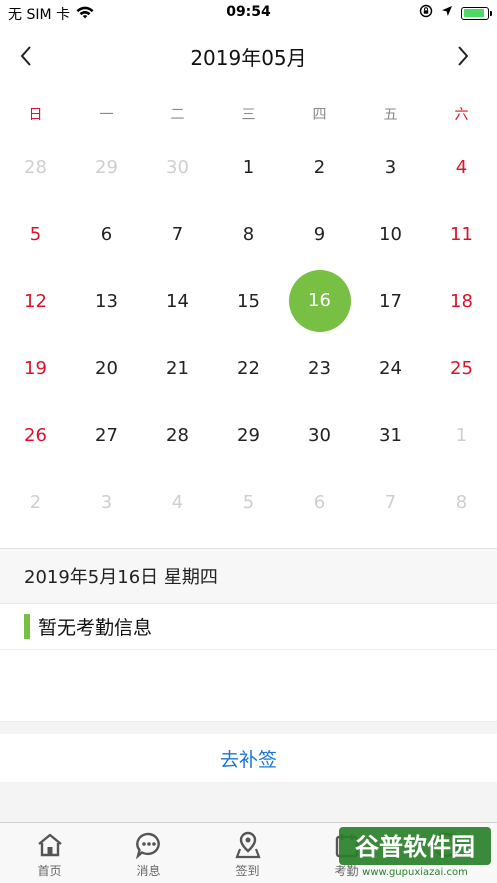 This screenshot has width=497, height=883. I want to click on location-icon, so click(248, 845).